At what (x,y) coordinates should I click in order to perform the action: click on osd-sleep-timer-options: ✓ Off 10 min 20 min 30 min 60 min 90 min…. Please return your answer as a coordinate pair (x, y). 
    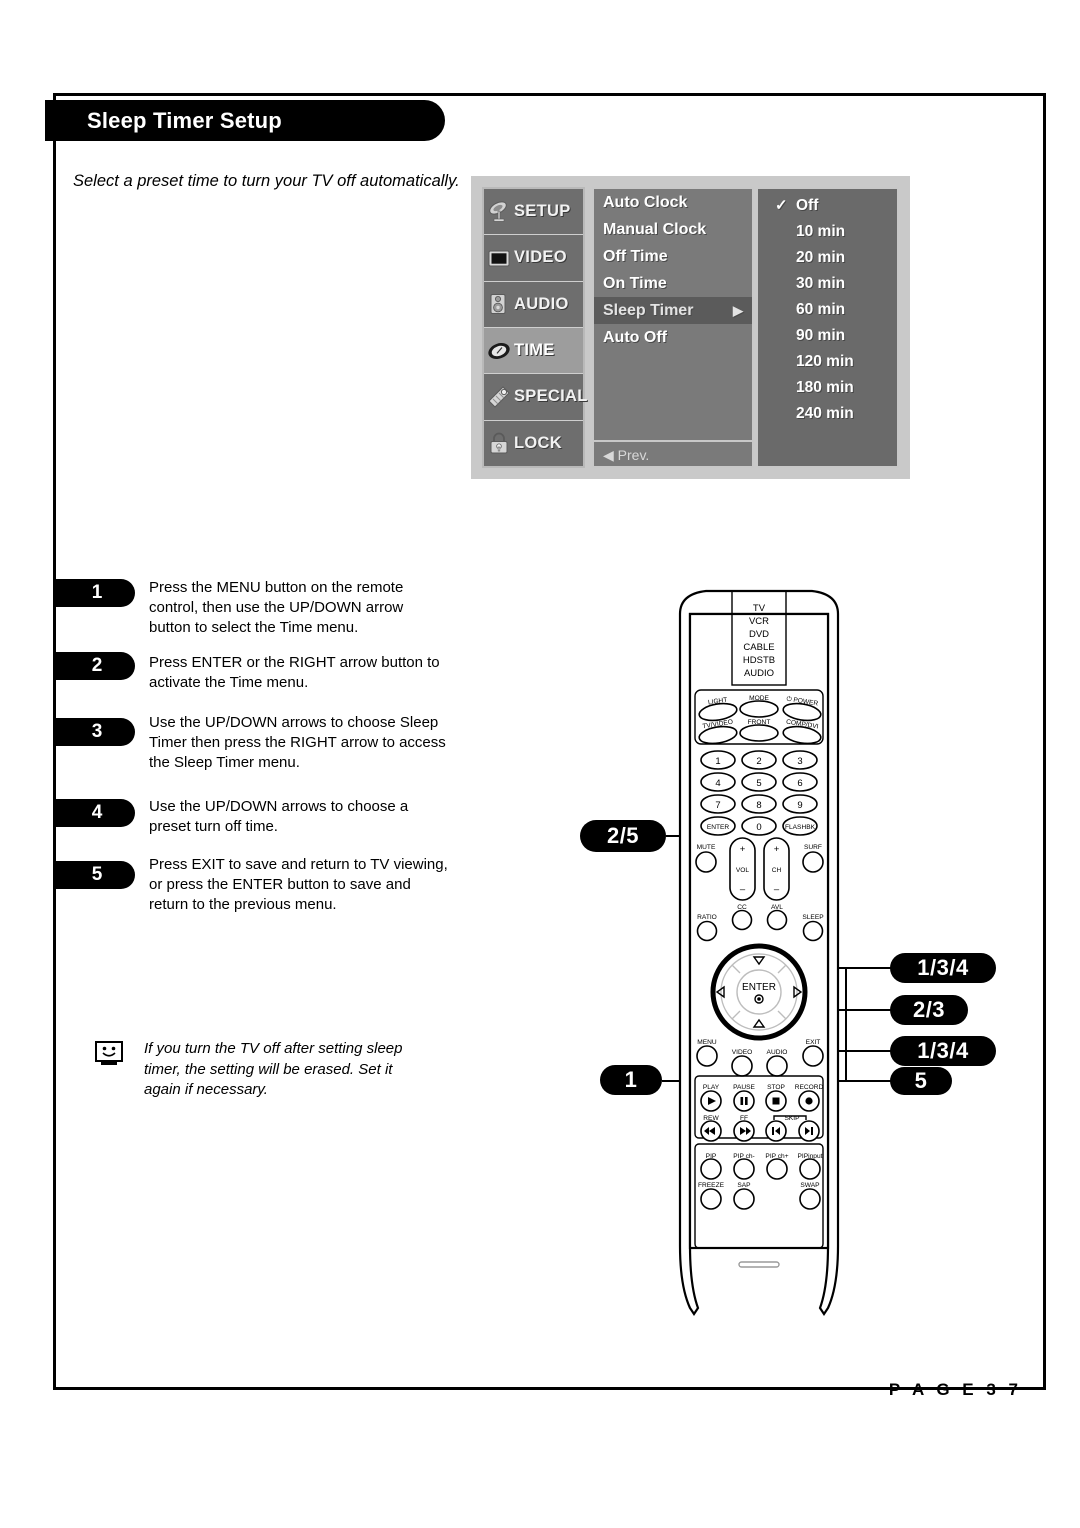
    Looking at the image, I should click on (828, 327).